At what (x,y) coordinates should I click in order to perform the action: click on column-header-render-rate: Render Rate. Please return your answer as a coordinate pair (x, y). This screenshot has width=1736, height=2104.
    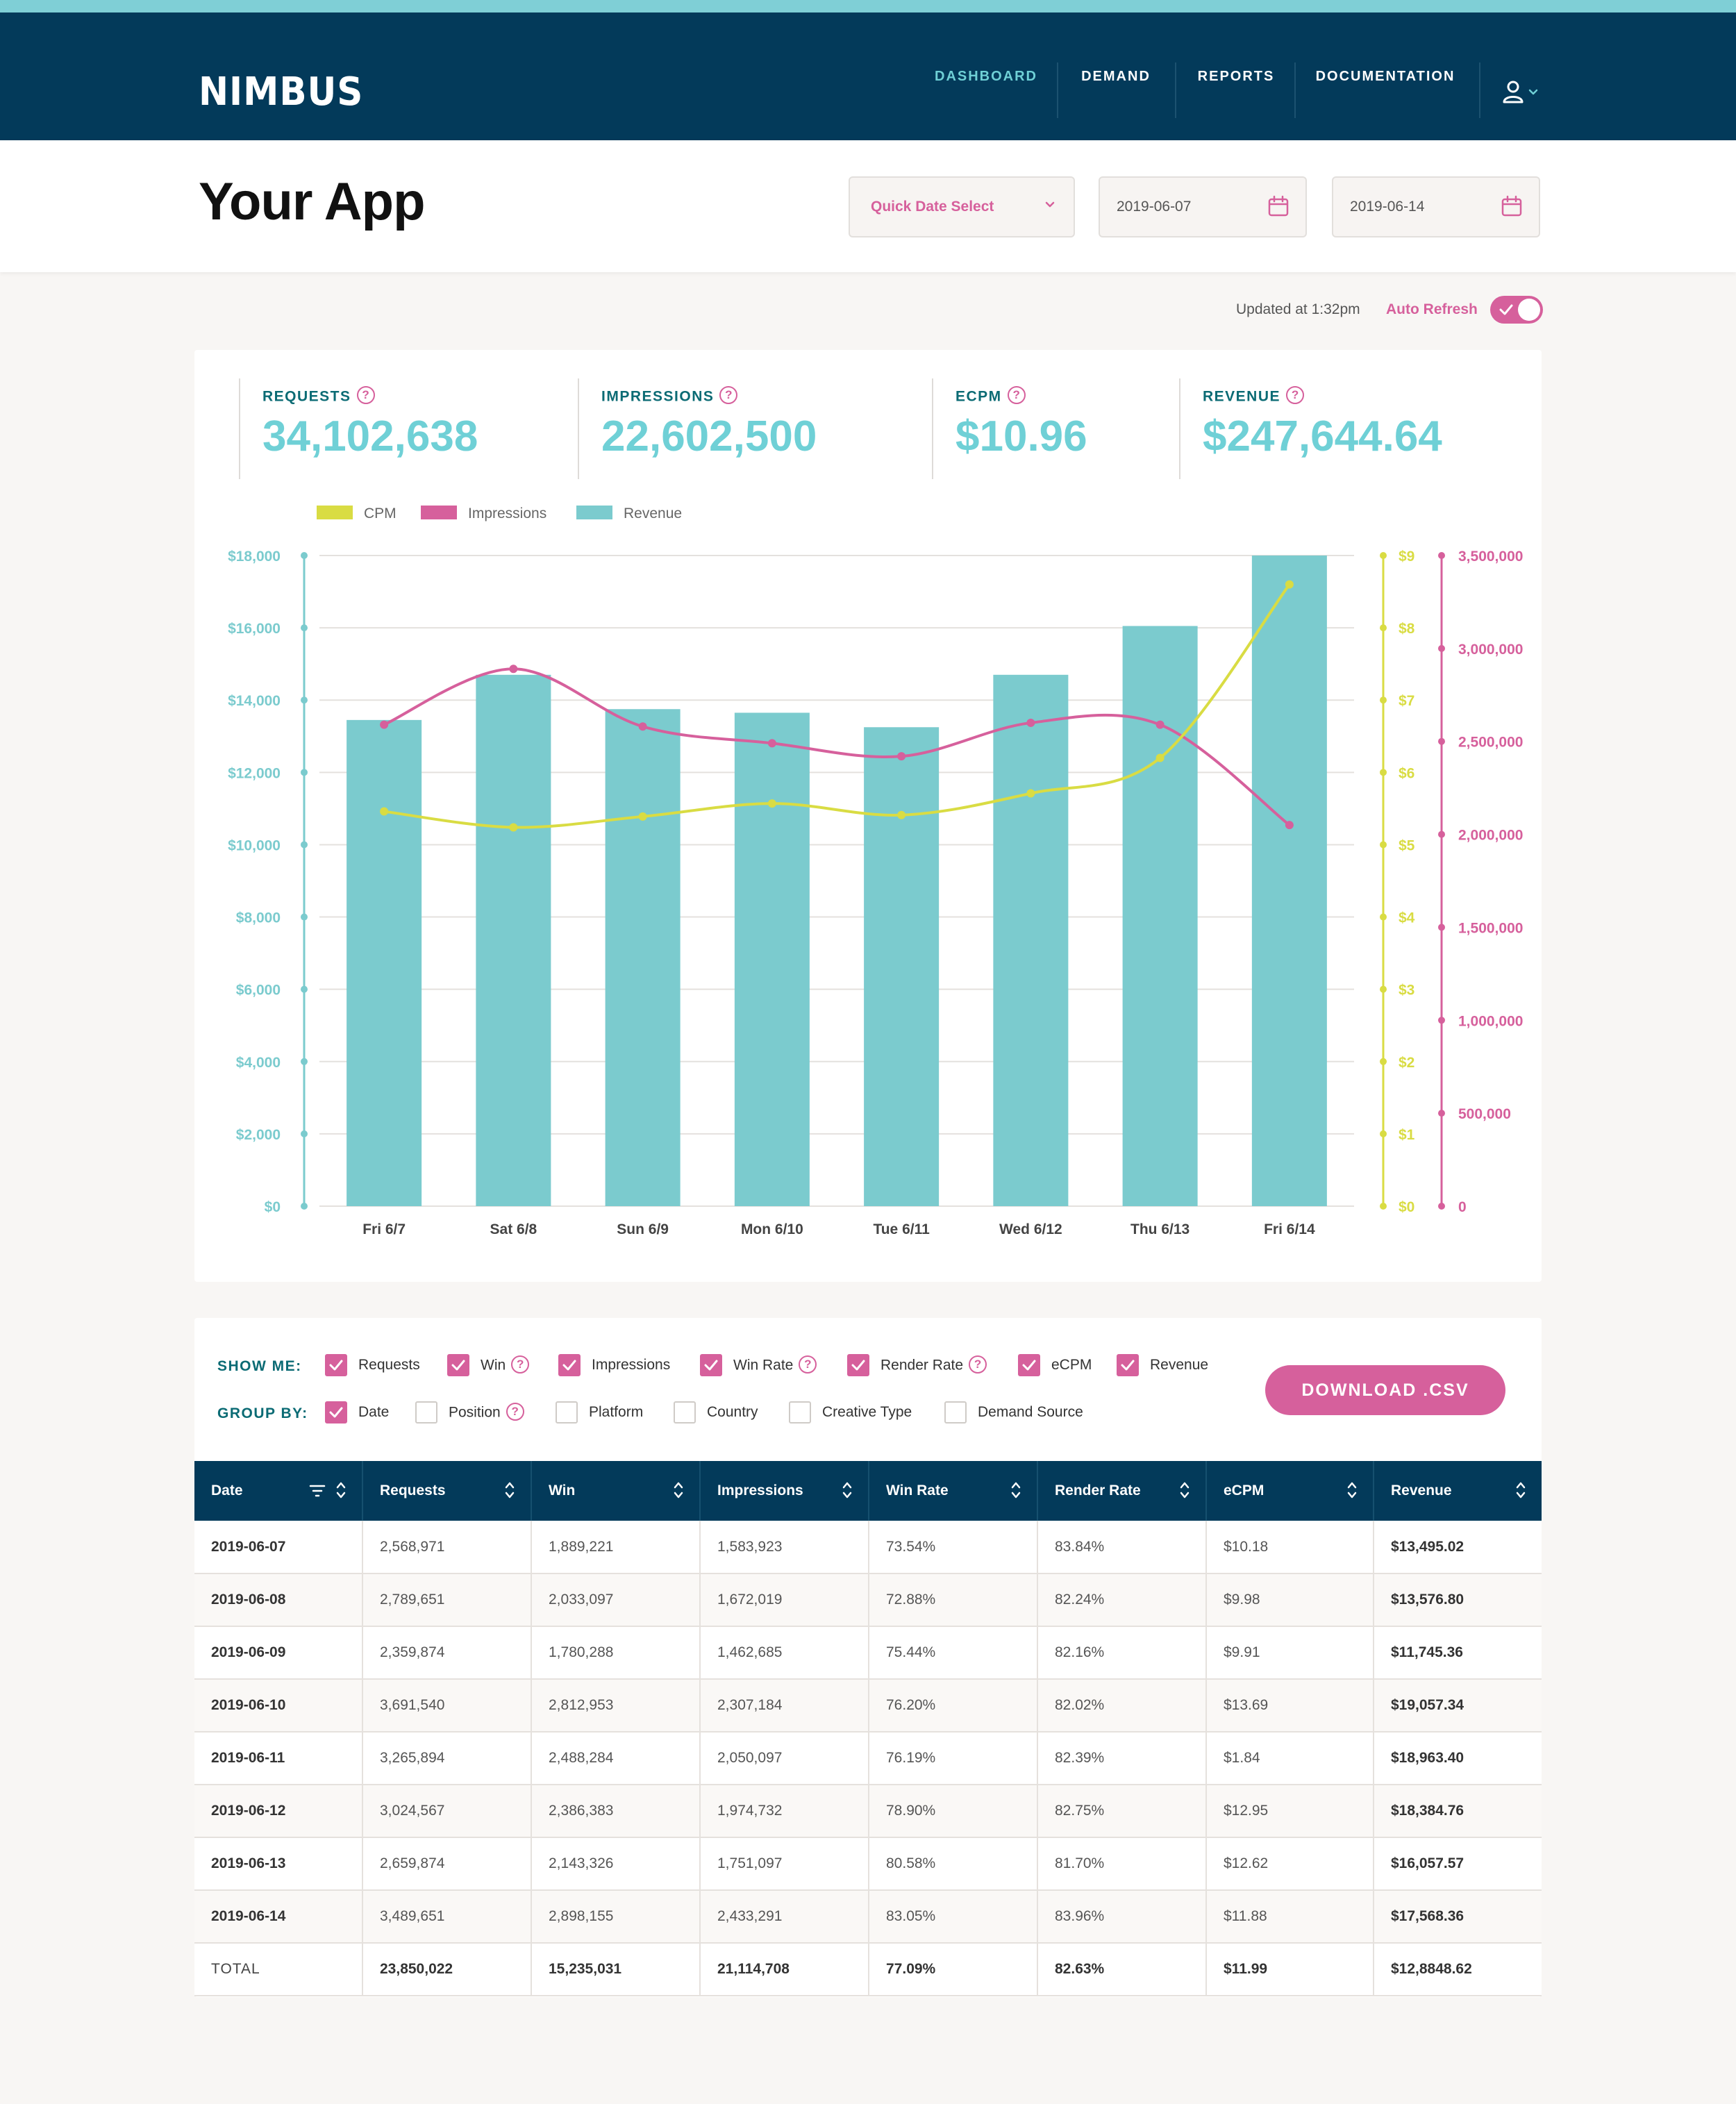
    Looking at the image, I should click on (1122, 1491).